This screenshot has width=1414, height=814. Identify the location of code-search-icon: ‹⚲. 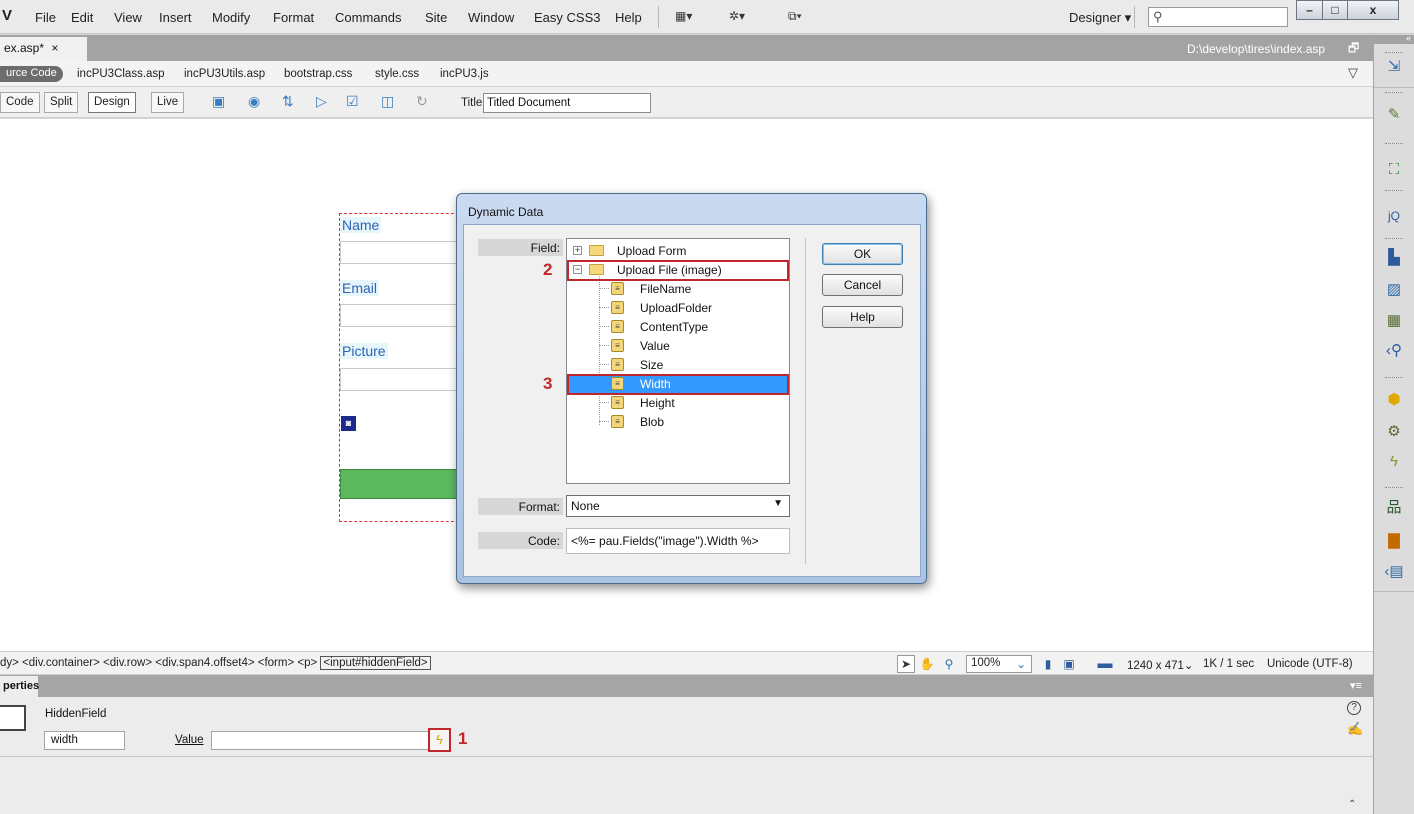
(1394, 351).